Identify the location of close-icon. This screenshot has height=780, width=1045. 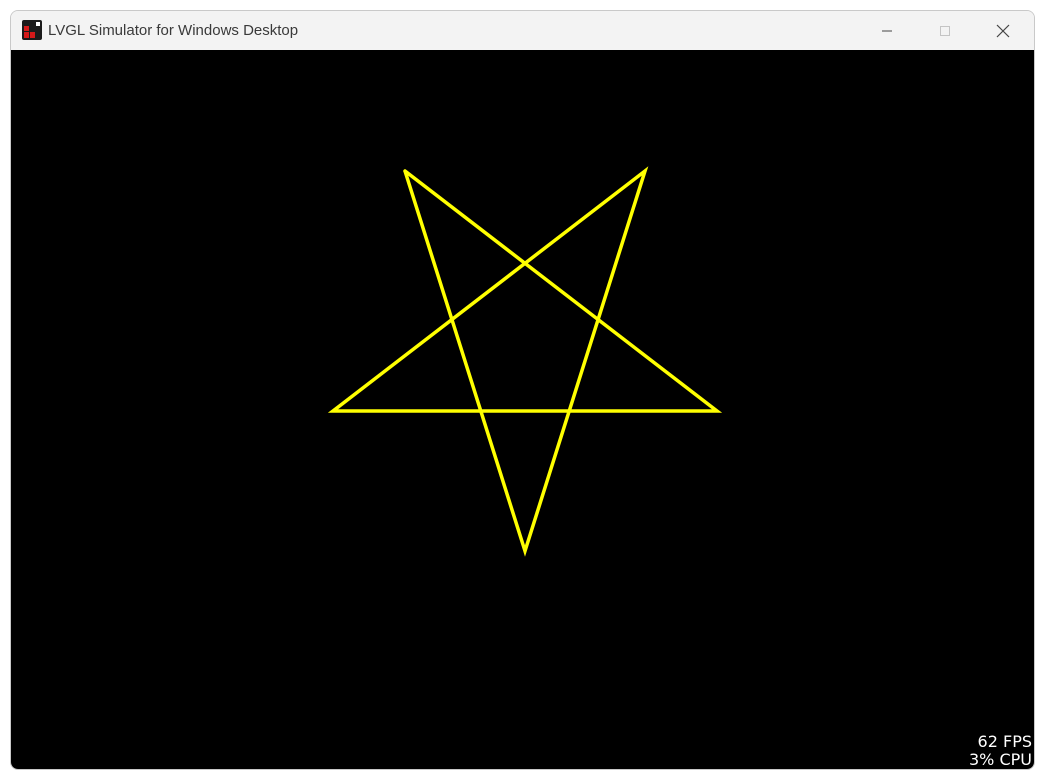
(1003, 30).